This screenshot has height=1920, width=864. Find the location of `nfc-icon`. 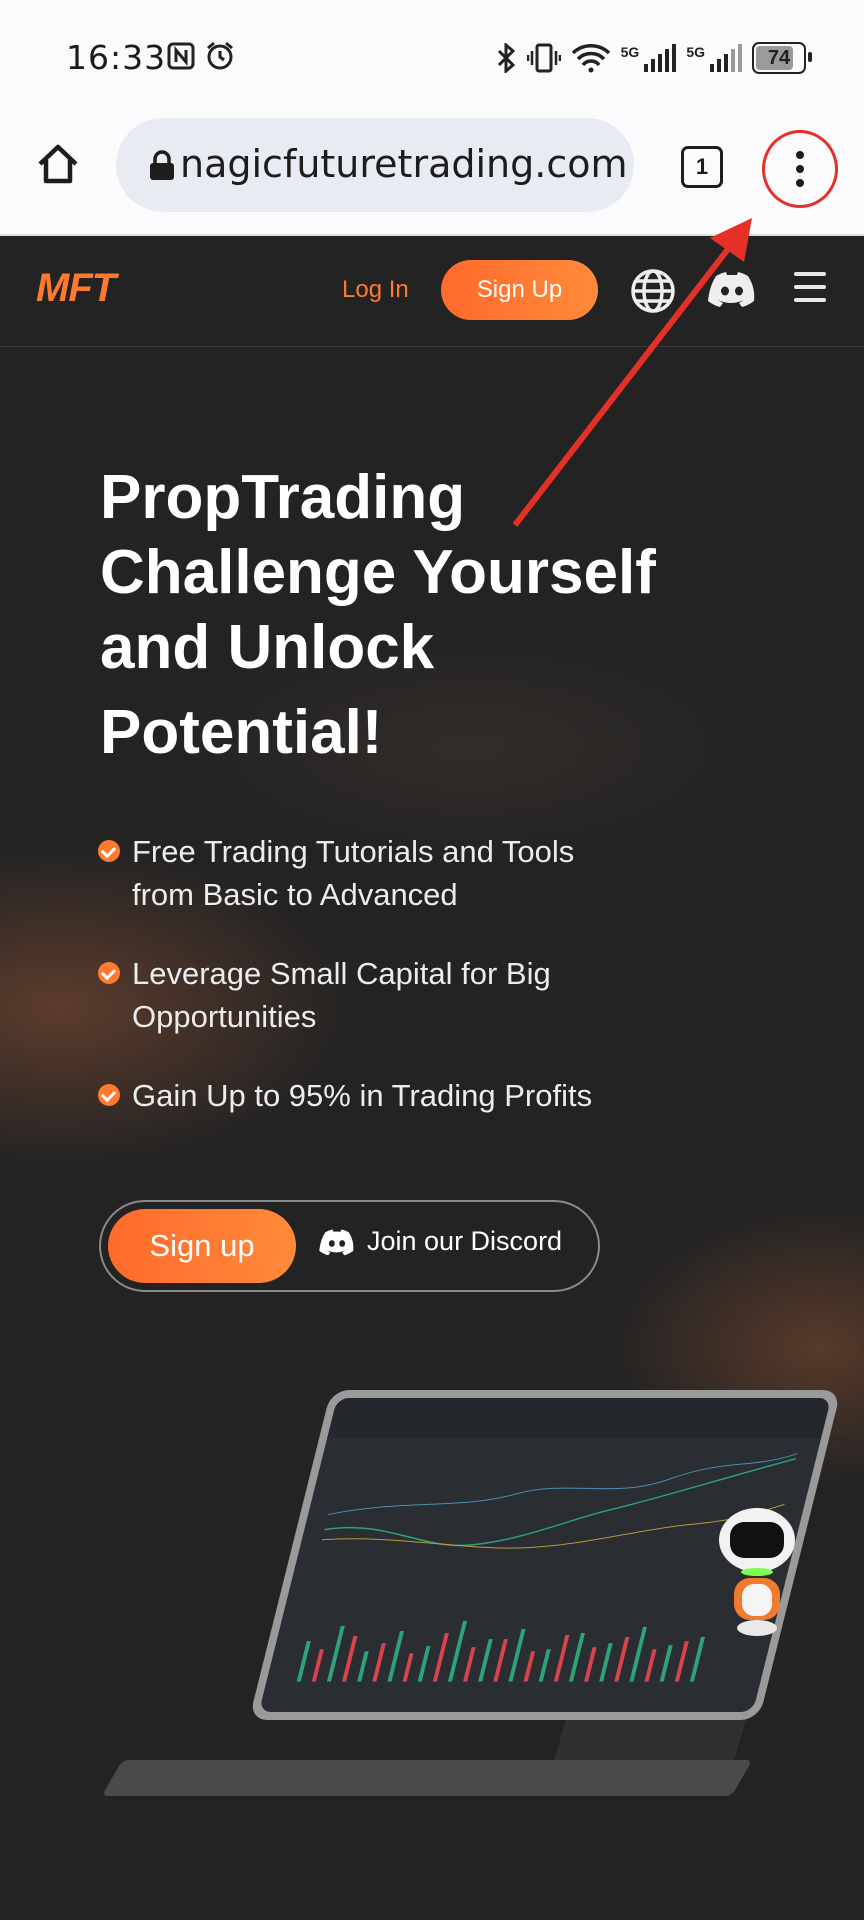

nfc-icon is located at coordinates (181, 56).